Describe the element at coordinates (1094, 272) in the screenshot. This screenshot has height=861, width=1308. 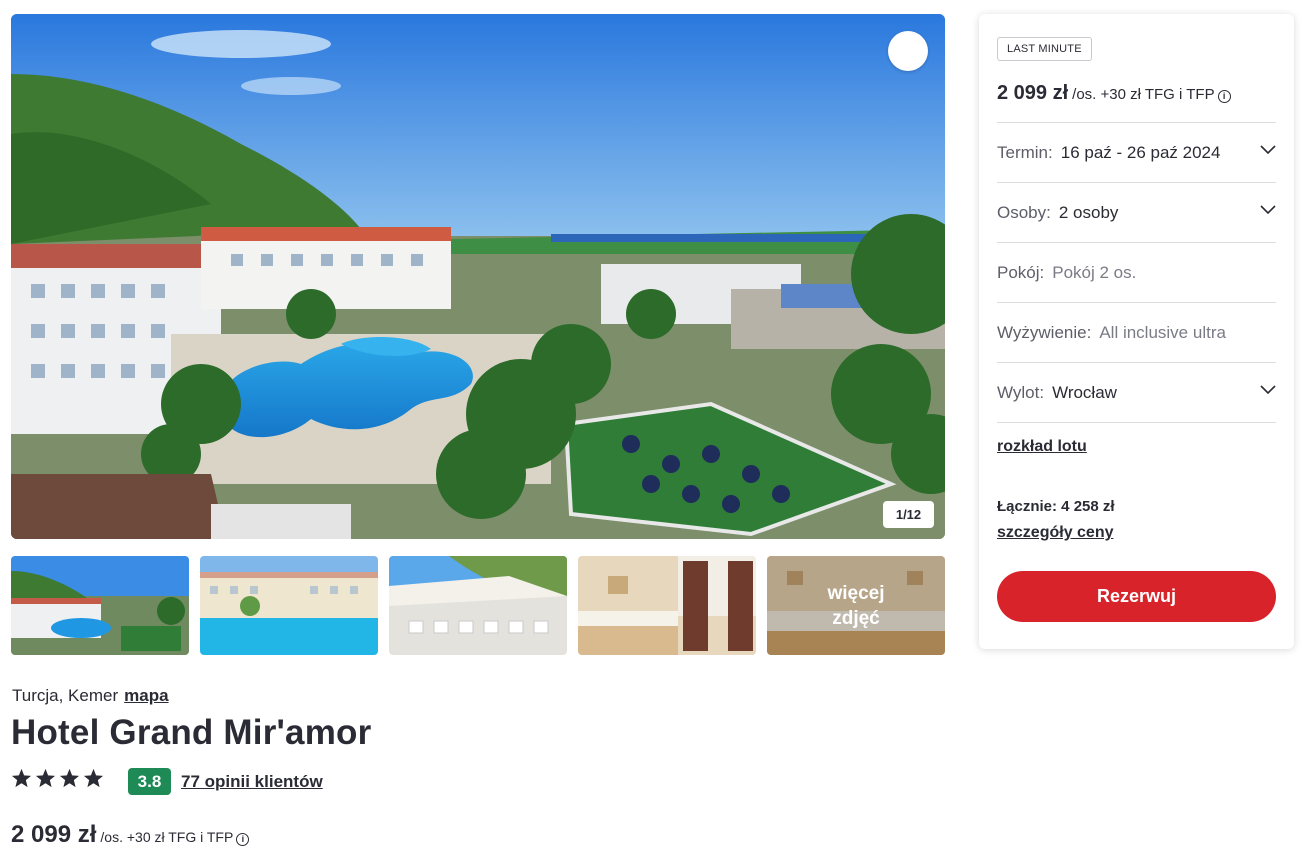
I see `row-value: Pokój 2 os.` at that location.